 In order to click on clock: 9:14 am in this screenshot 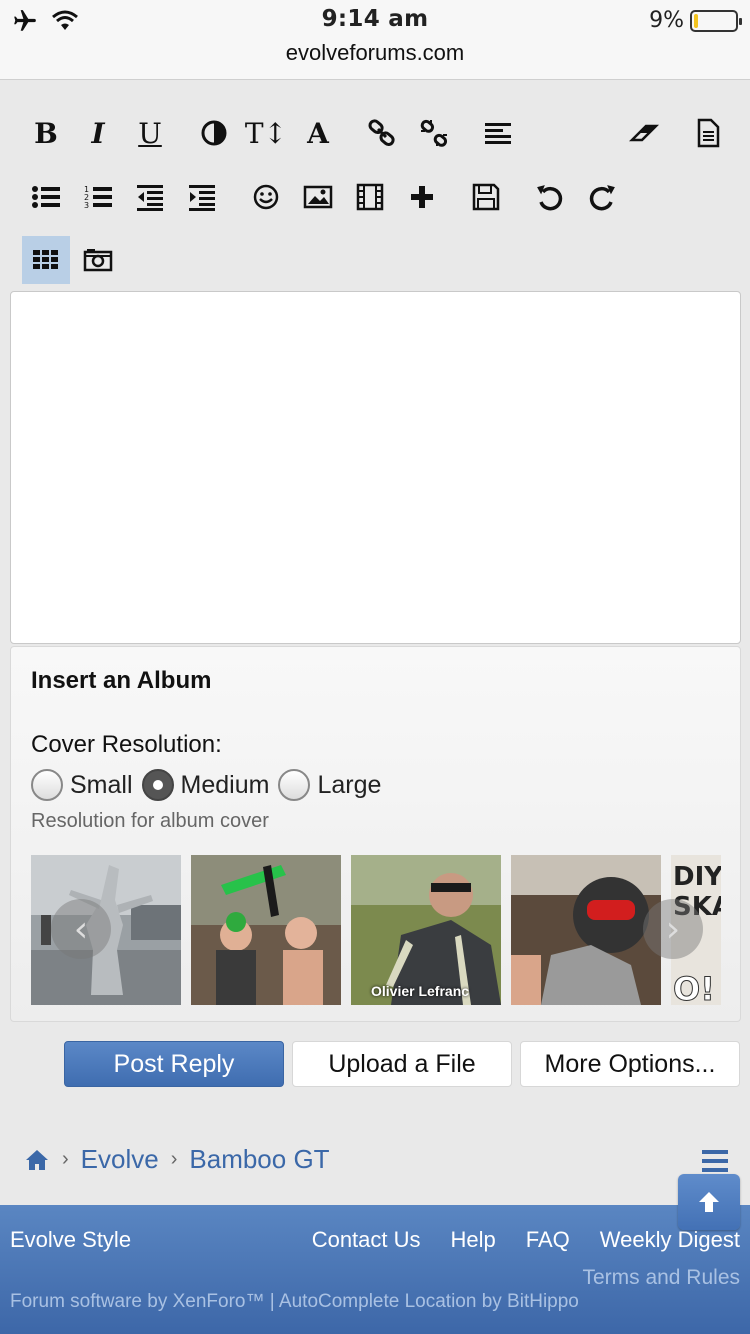, I will do `click(375, 19)`.